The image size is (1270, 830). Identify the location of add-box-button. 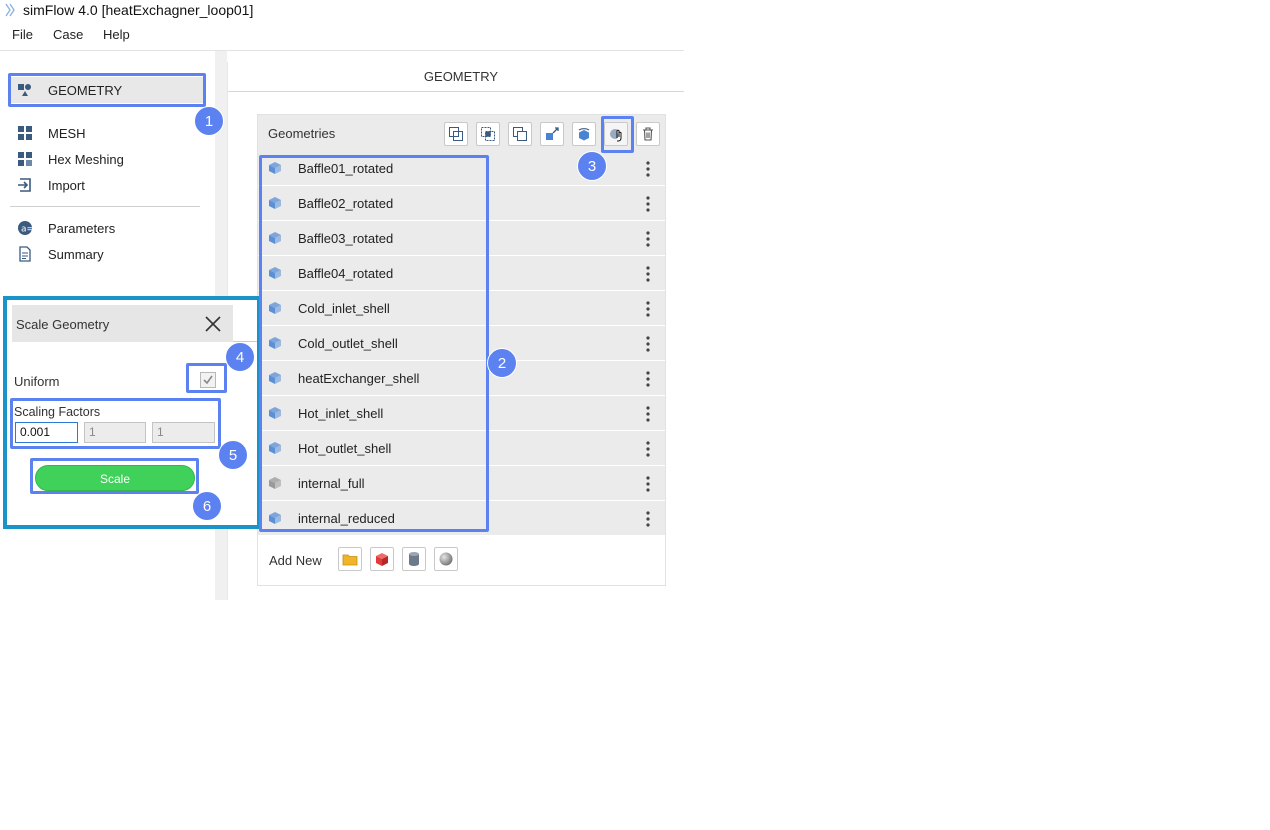
(382, 559).